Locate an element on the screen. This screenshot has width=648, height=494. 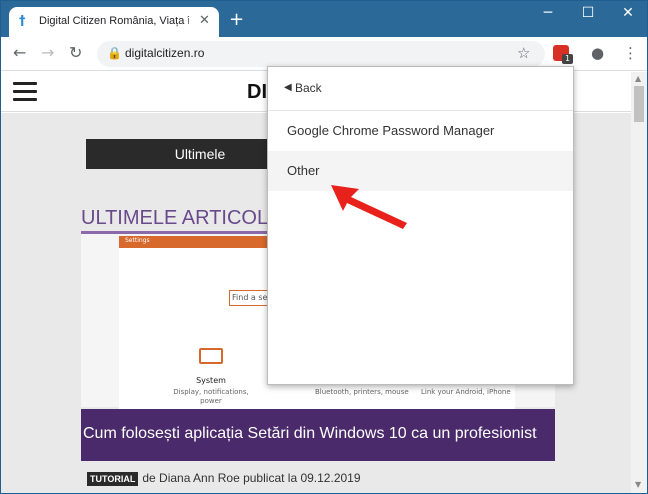
system-title: System is located at coordinates (211, 380).